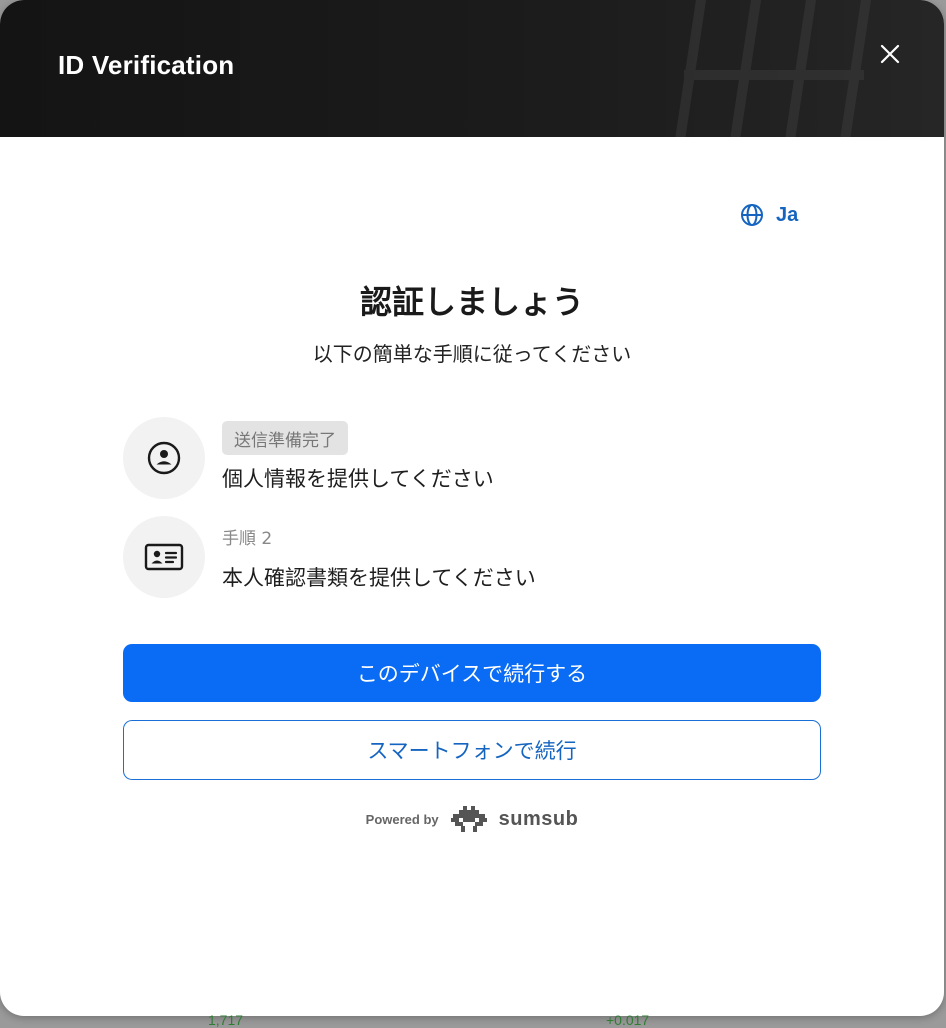  What do you see at coordinates (285, 438) in the screenshot?
I see `status-badge: 送信準備完了` at bounding box center [285, 438].